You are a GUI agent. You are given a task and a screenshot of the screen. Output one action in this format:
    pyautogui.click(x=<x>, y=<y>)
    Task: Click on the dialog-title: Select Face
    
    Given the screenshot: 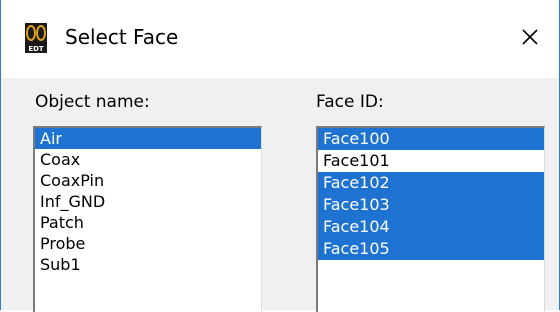 What is the action you would take?
    pyautogui.click(x=122, y=37)
    